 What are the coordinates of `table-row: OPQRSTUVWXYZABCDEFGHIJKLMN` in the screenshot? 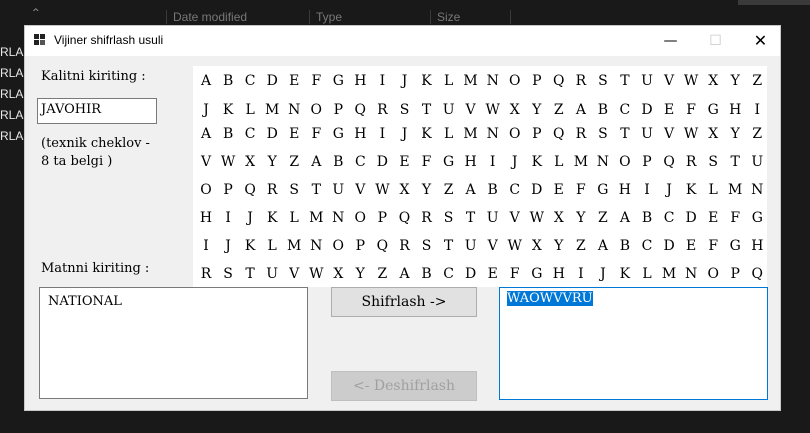 It's located at (480, 190).